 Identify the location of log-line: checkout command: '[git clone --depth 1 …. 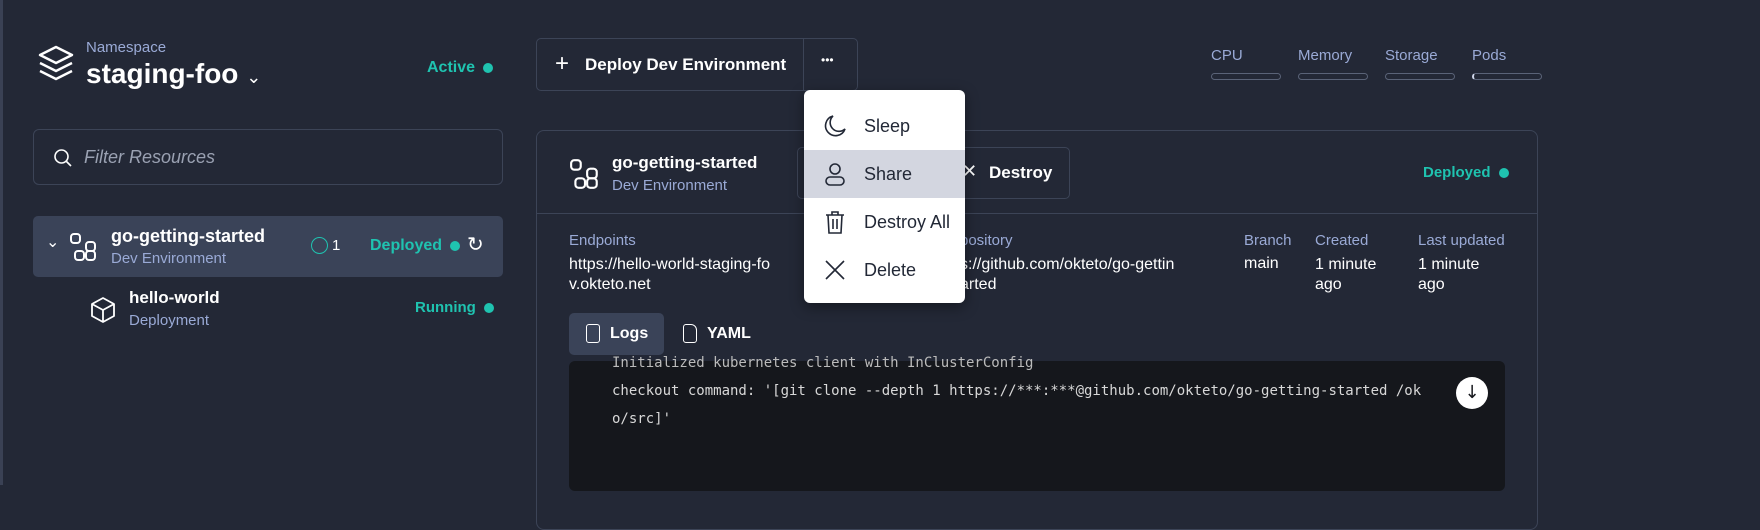
(1017, 391).